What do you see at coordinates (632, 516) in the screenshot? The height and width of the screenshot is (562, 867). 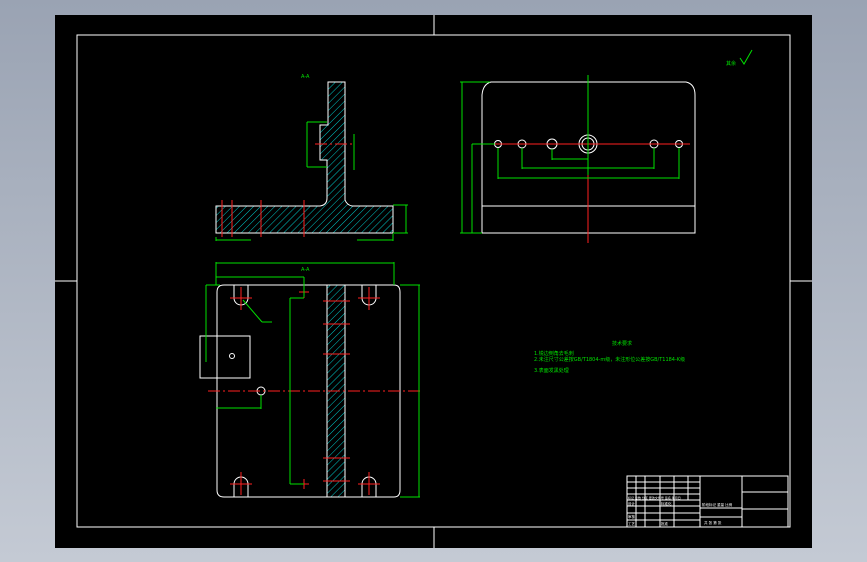 I see `title-block-review: 审核` at bounding box center [632, 516].